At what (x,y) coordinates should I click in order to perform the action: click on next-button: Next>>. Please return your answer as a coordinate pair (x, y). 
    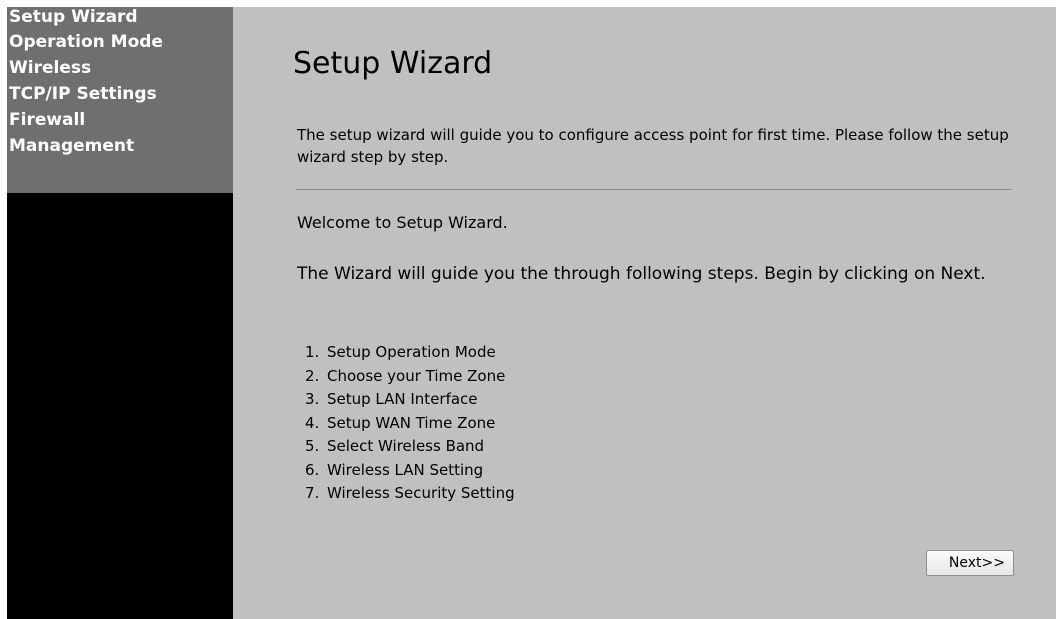
    Looking at the image, I should click on (970, 563).